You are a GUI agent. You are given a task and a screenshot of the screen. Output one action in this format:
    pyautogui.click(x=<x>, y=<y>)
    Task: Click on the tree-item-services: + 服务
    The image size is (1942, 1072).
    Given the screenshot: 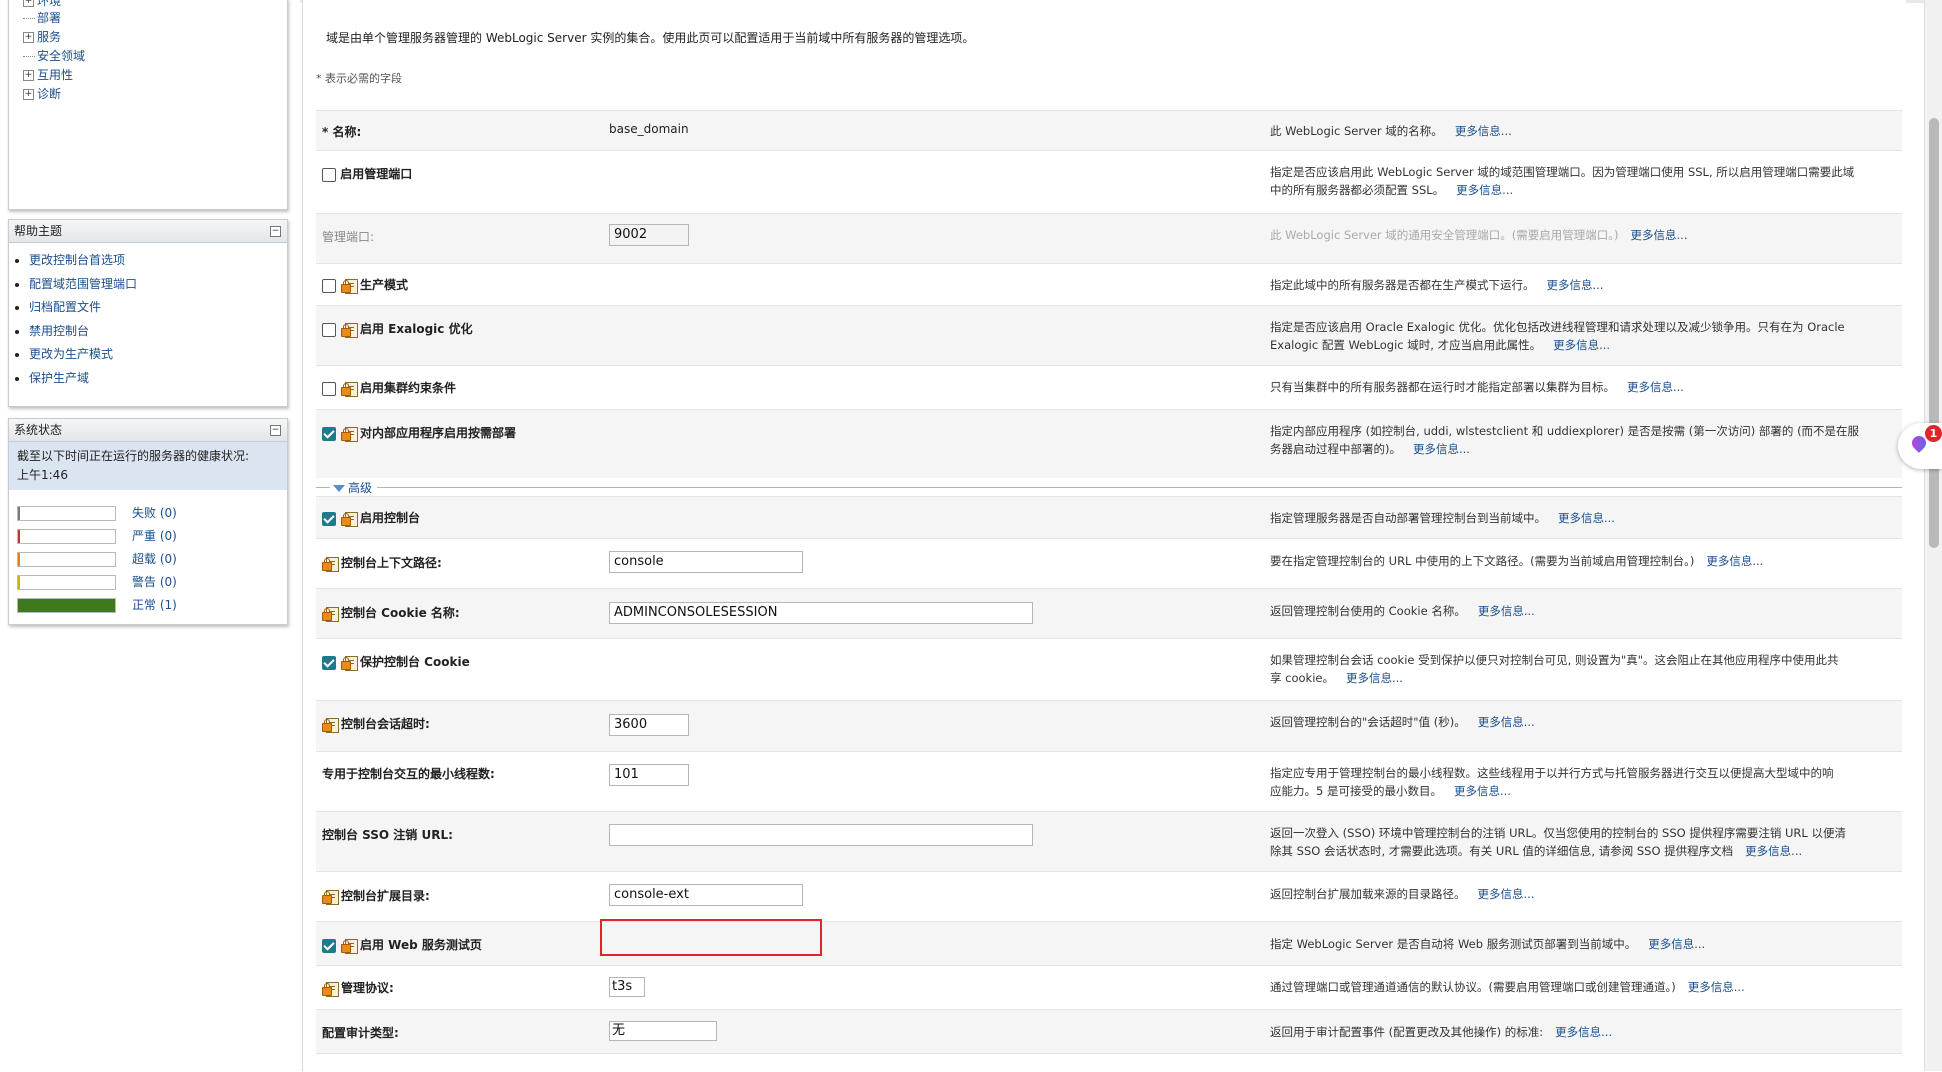 What is the action you would take?
    pyautogui.click(x=42, y=37)
    